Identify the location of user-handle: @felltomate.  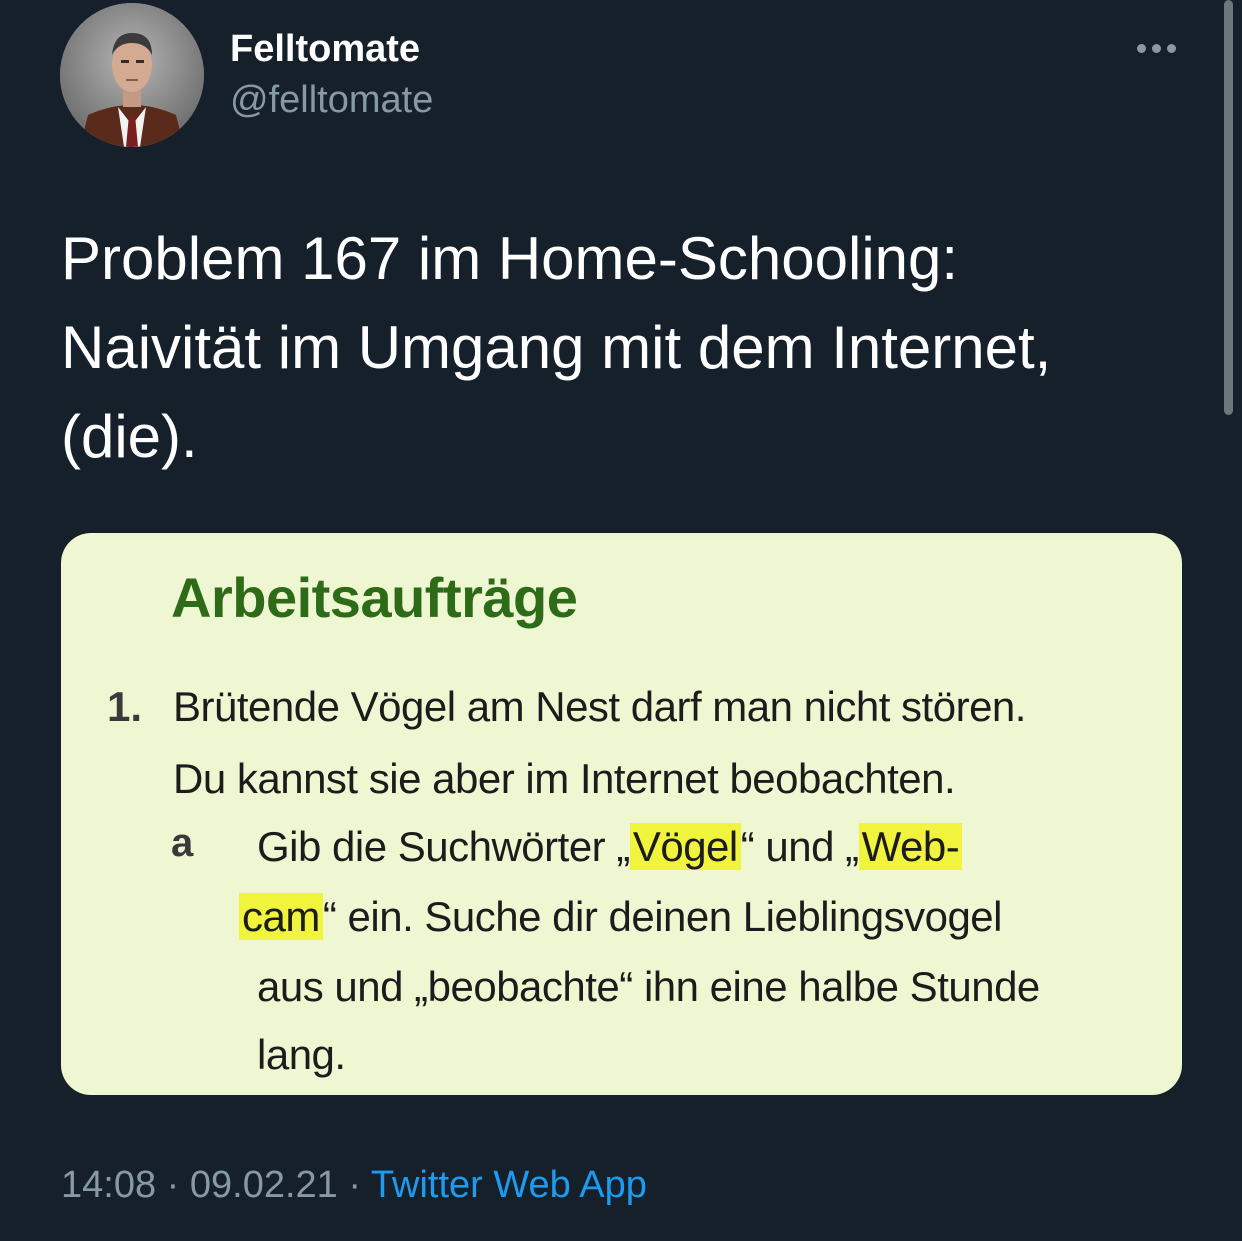
(331, 100).